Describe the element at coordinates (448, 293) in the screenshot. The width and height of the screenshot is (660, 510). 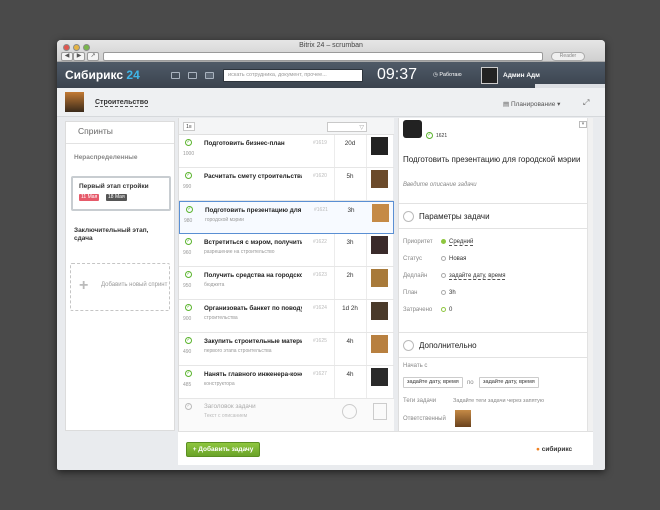
I see `plan-value: 3h` at that location.